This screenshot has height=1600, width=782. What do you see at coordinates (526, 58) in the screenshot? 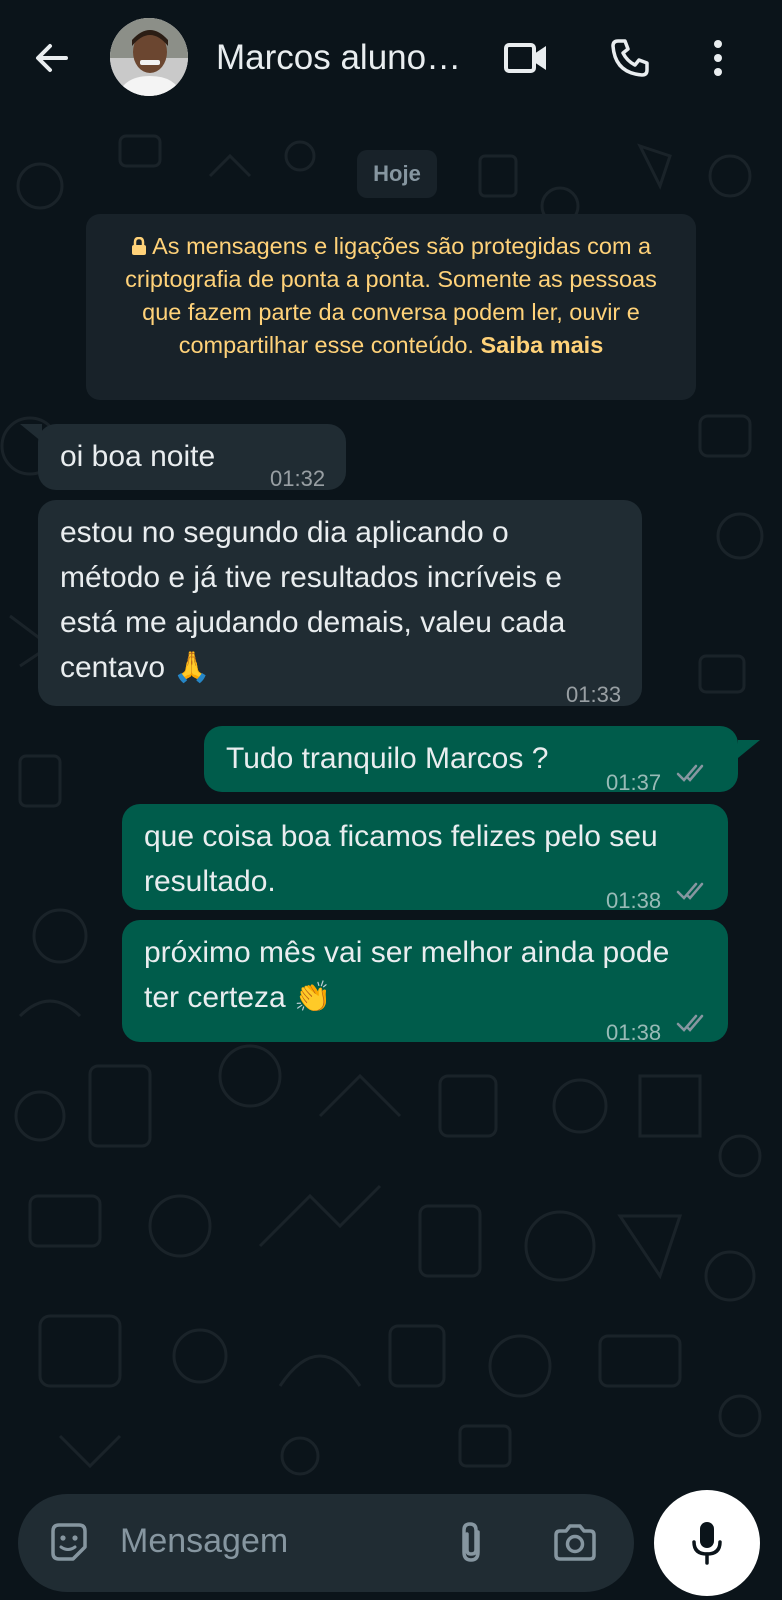
I see `video-call-icon` at bounding box center [526, 58].